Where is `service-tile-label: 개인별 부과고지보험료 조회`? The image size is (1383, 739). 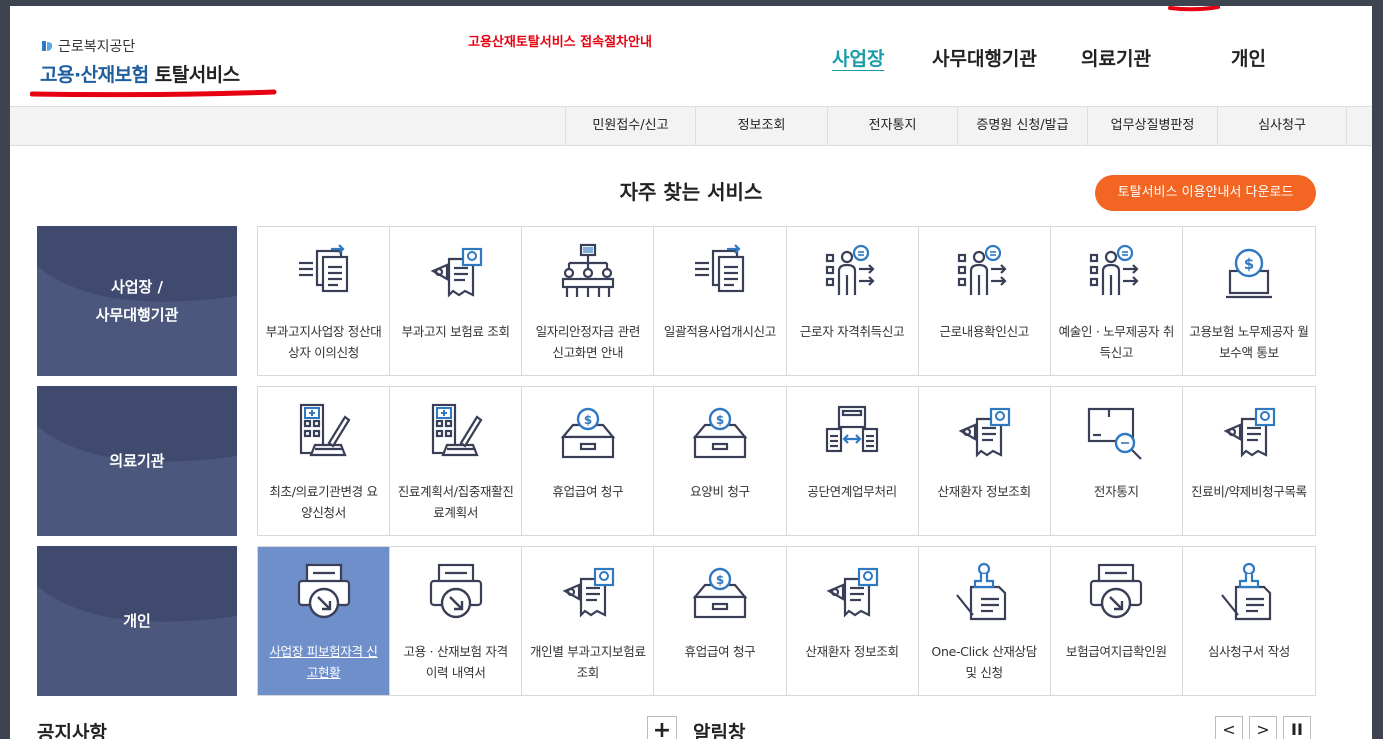
service-tile-label: 개인별 부과고지보험료 조회 is located at coordinates (587, 662).